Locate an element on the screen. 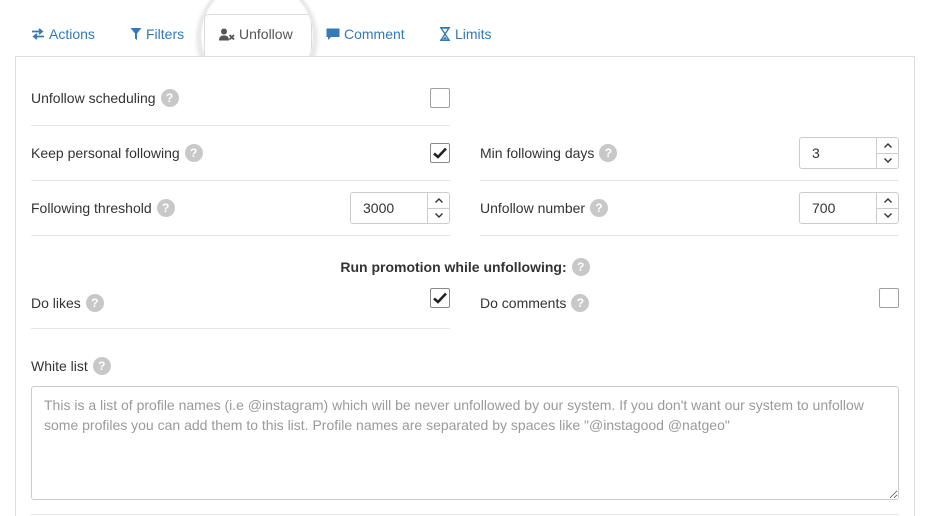 The height and width of the screenshot is (516, 930). white-list-text: White list is located at coordinates (59, 366).